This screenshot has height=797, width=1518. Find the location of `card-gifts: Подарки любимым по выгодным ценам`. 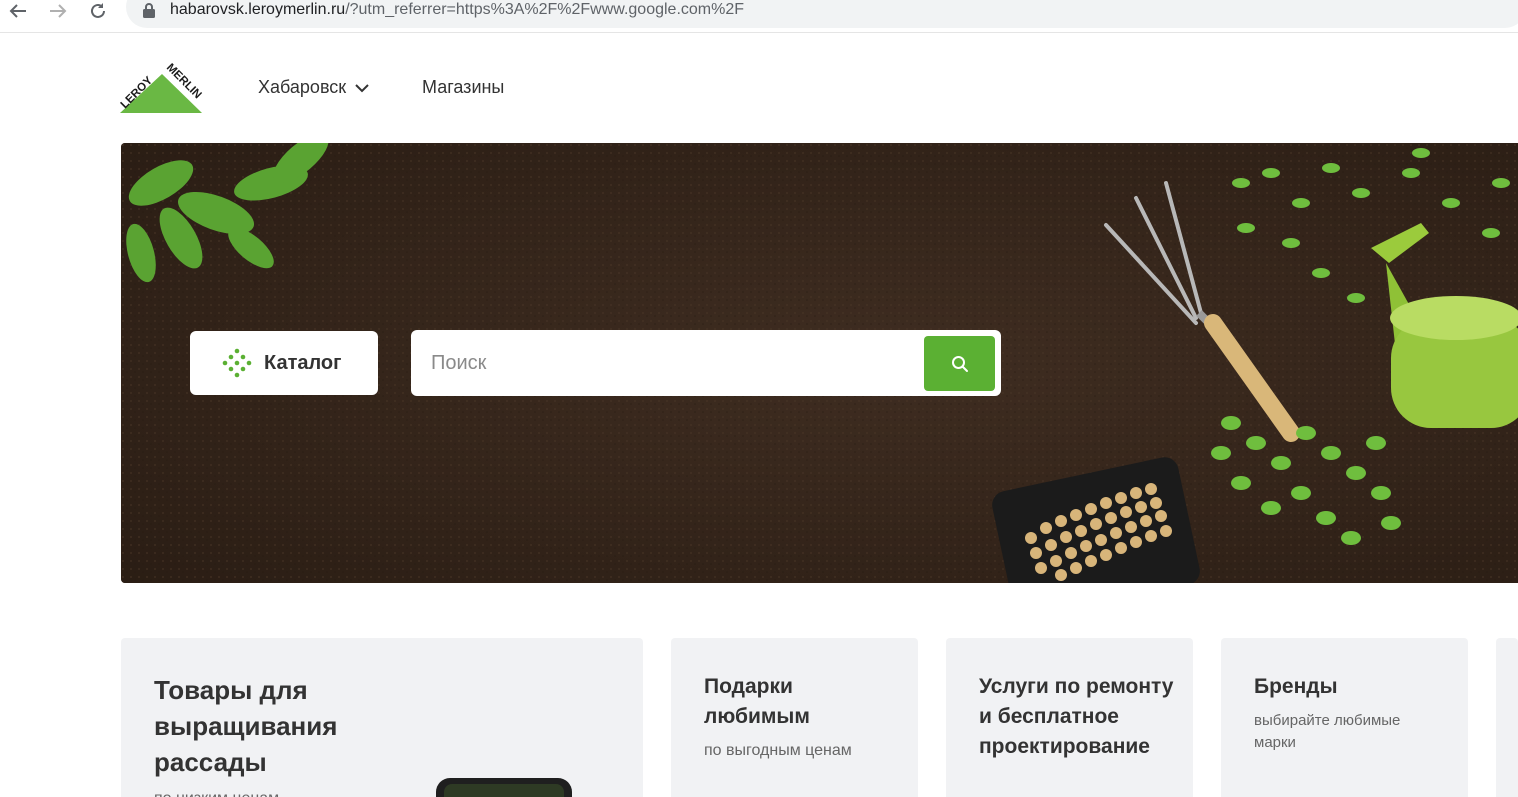

card-gifts: Подарки любимым по выгодным ценам is located at coordinates (794, 717).